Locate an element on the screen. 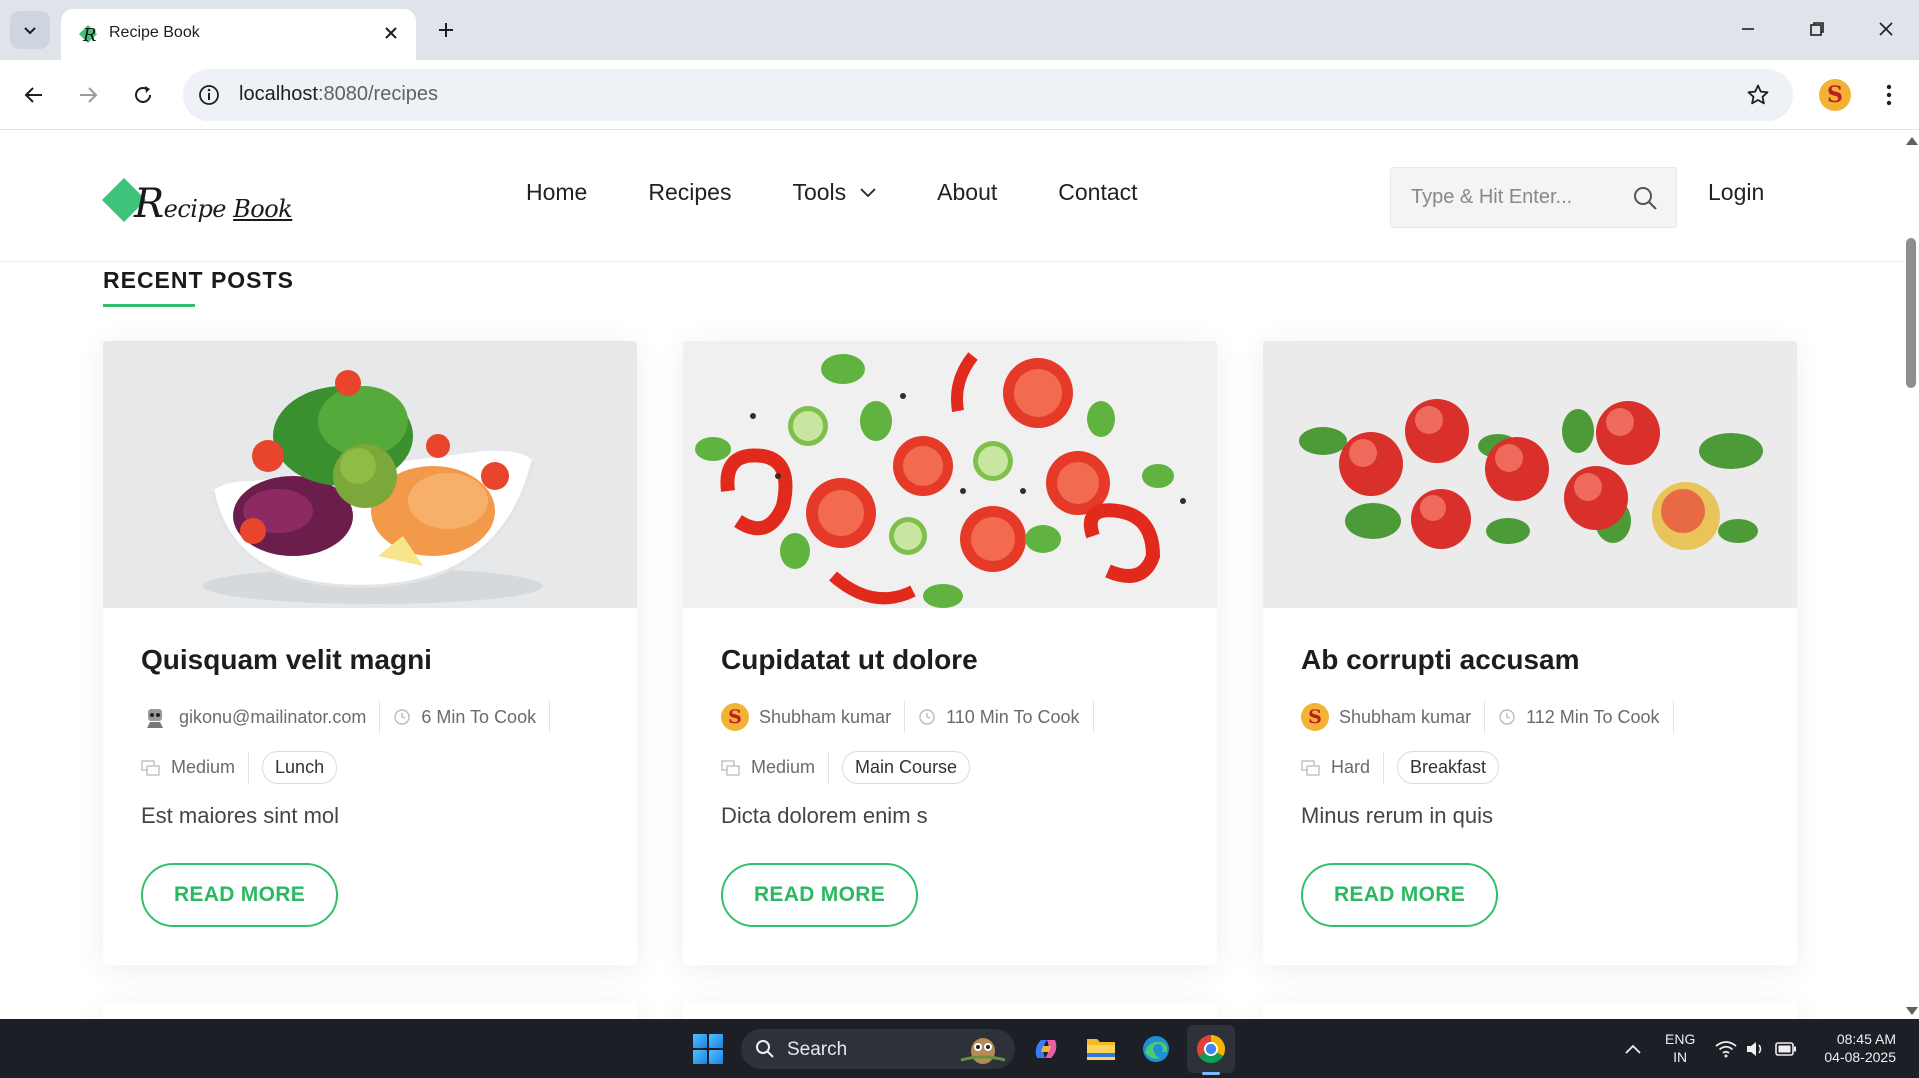 This screenshot has height=1078, width=1919. system-clock: 08:45 AM 04-08-2025 is located at coordinates (1854, 1048).